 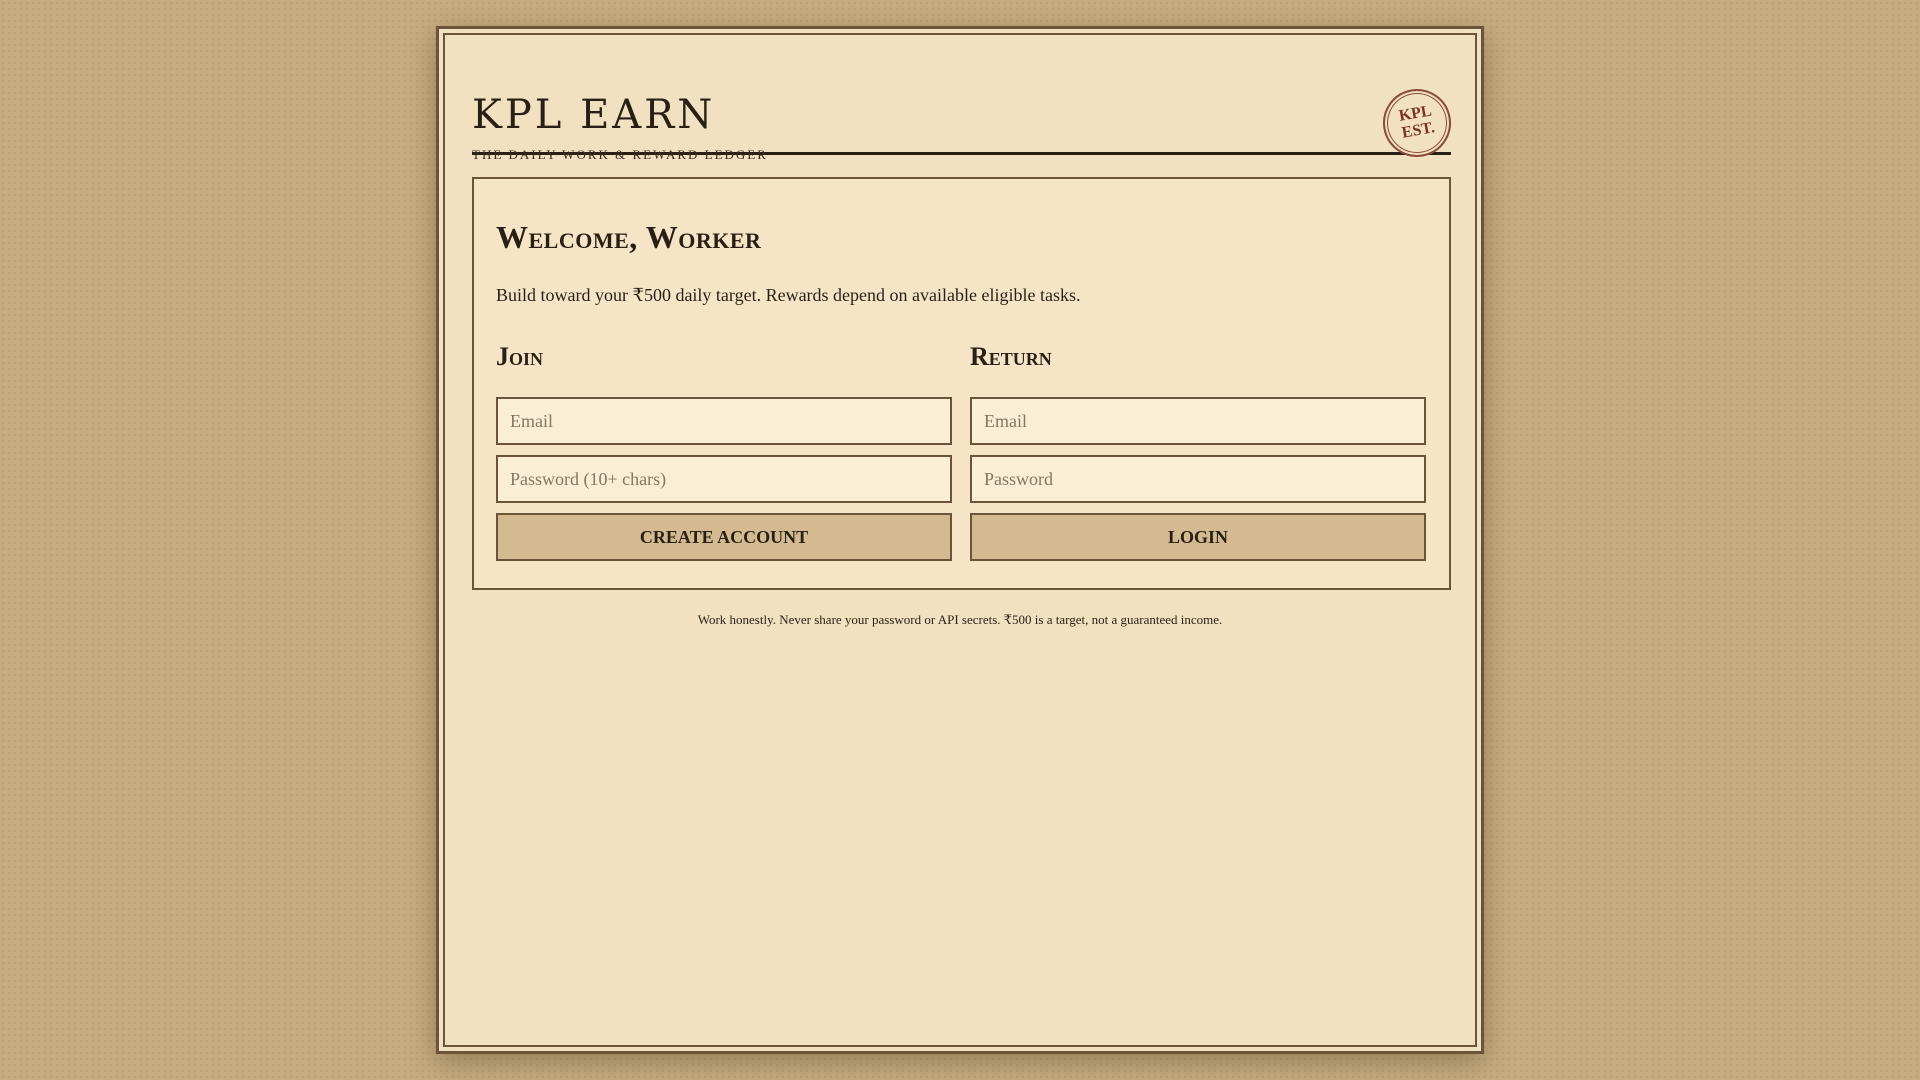 What do you see at coordinates (520, 356) in the screenshot?
I see `join-heading: Join` at bounding box center [520, 356].